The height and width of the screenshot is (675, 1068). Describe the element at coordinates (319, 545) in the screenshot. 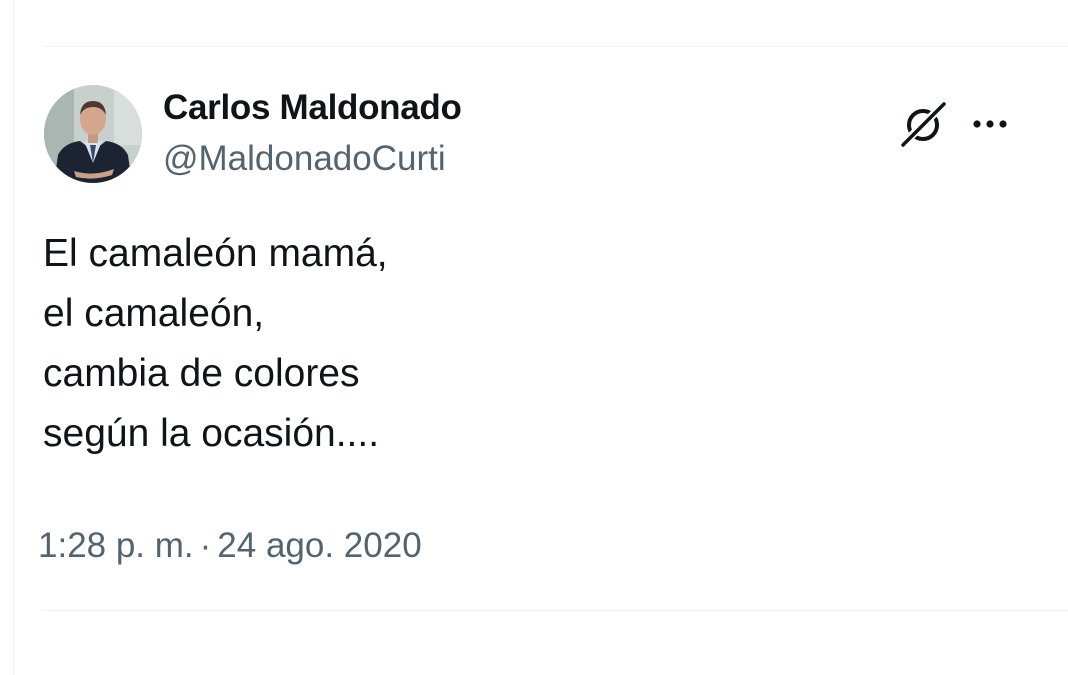

I see `tweet-date: 24 ago. 2020` at that location.